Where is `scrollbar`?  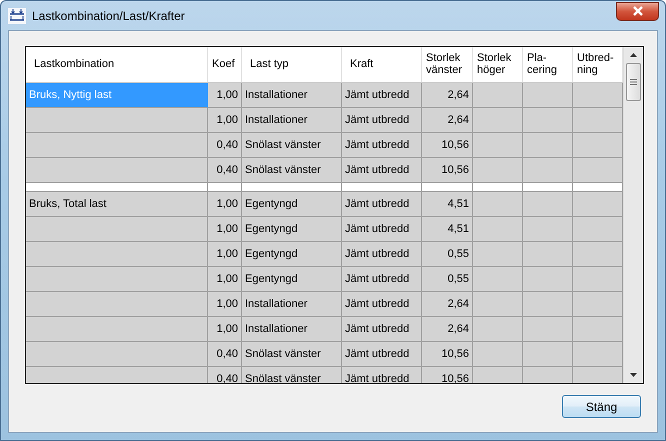 scrollbar is located at coordinates (633, 215).